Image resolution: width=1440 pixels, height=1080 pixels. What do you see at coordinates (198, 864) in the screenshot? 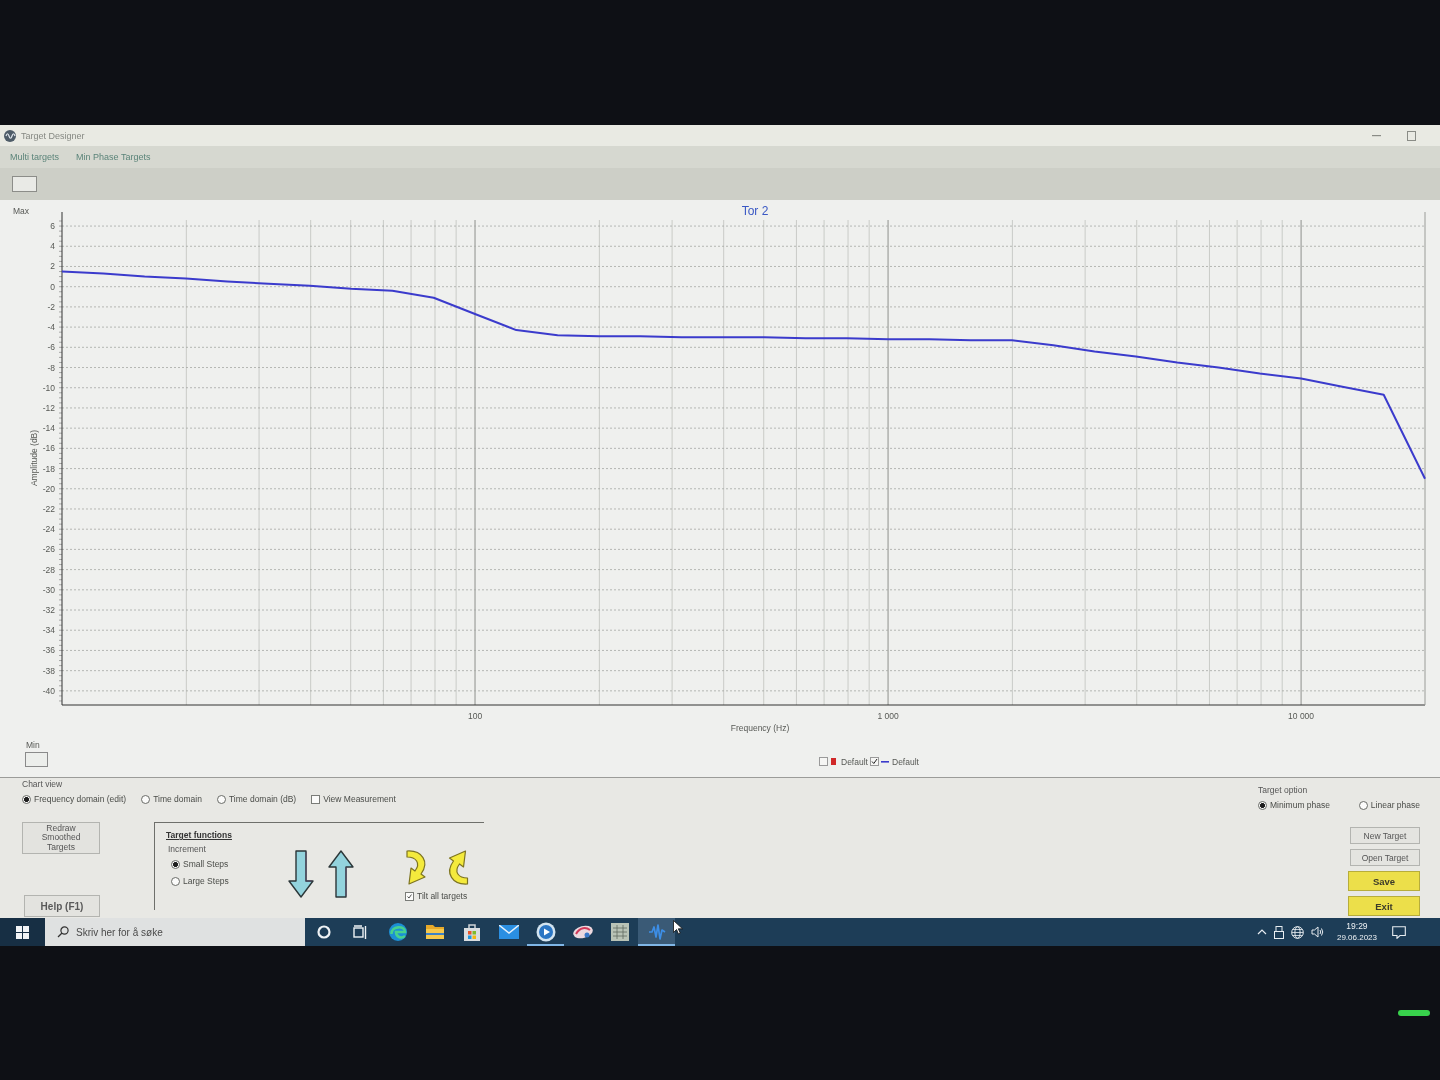
I see `radio-option: Small Steps` at bounding box center [198, 864].